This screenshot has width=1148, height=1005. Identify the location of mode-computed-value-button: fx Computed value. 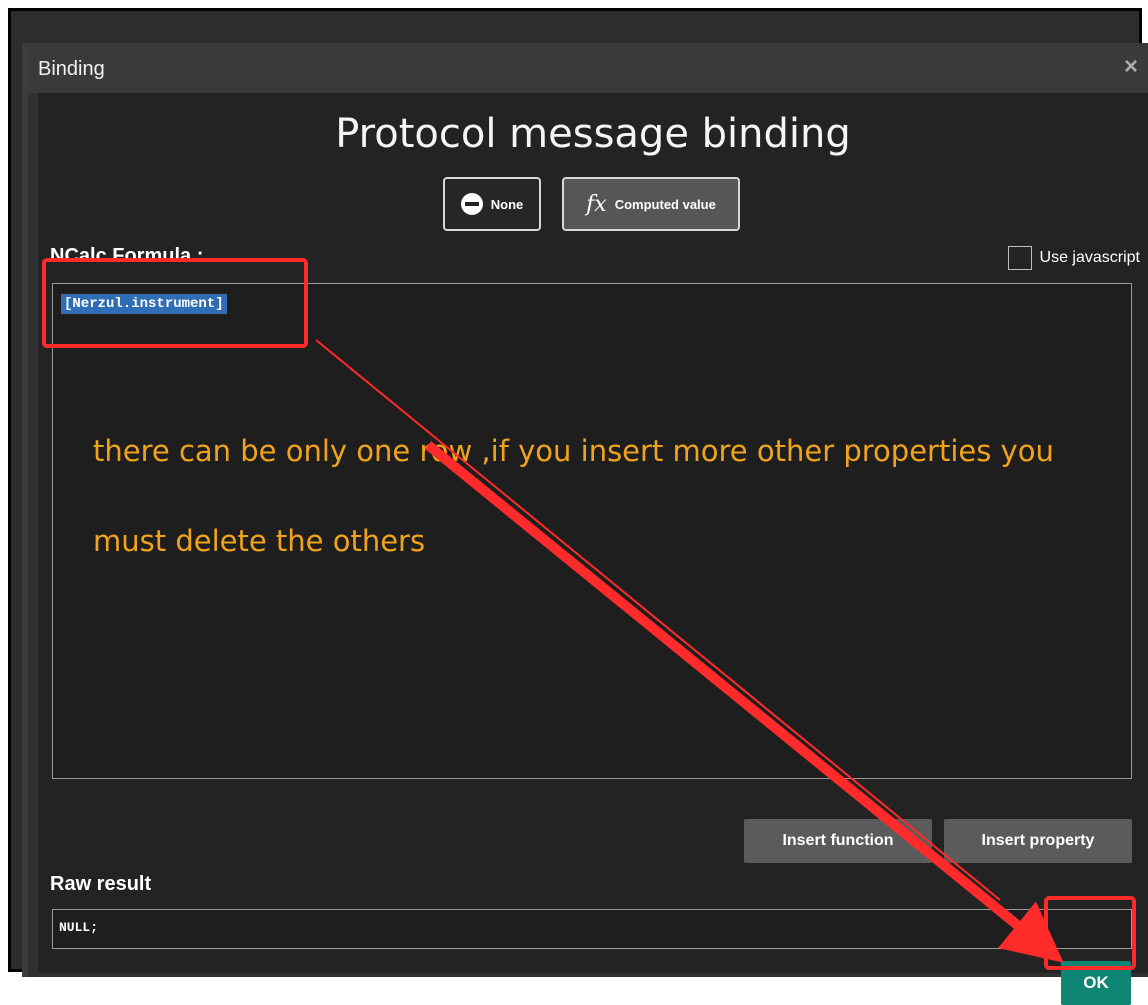
(651, 204).